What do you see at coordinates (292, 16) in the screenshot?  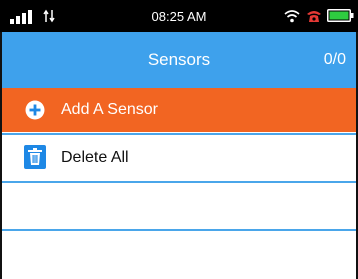 I see `wifi-icon` at bounding box center [292, 16].